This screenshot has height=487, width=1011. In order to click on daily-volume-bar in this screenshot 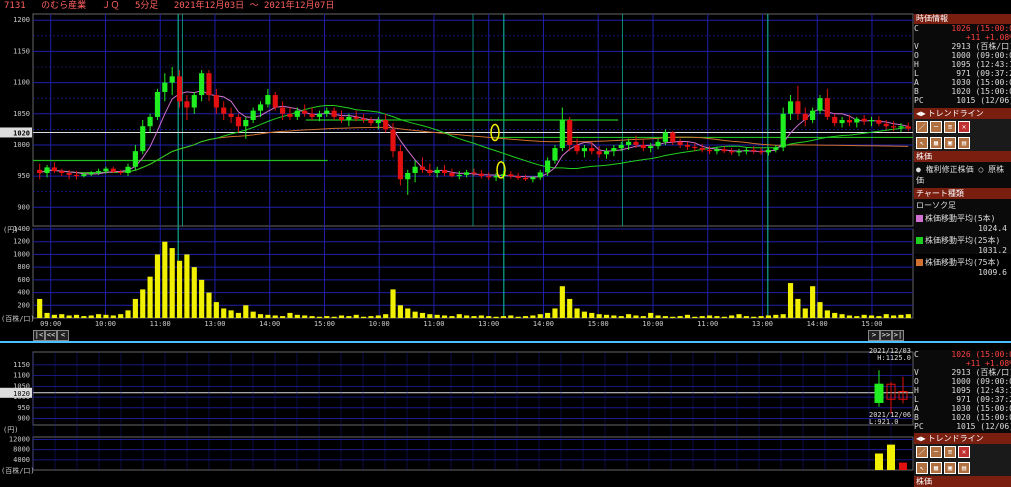, I will do `click(903, 466)`.